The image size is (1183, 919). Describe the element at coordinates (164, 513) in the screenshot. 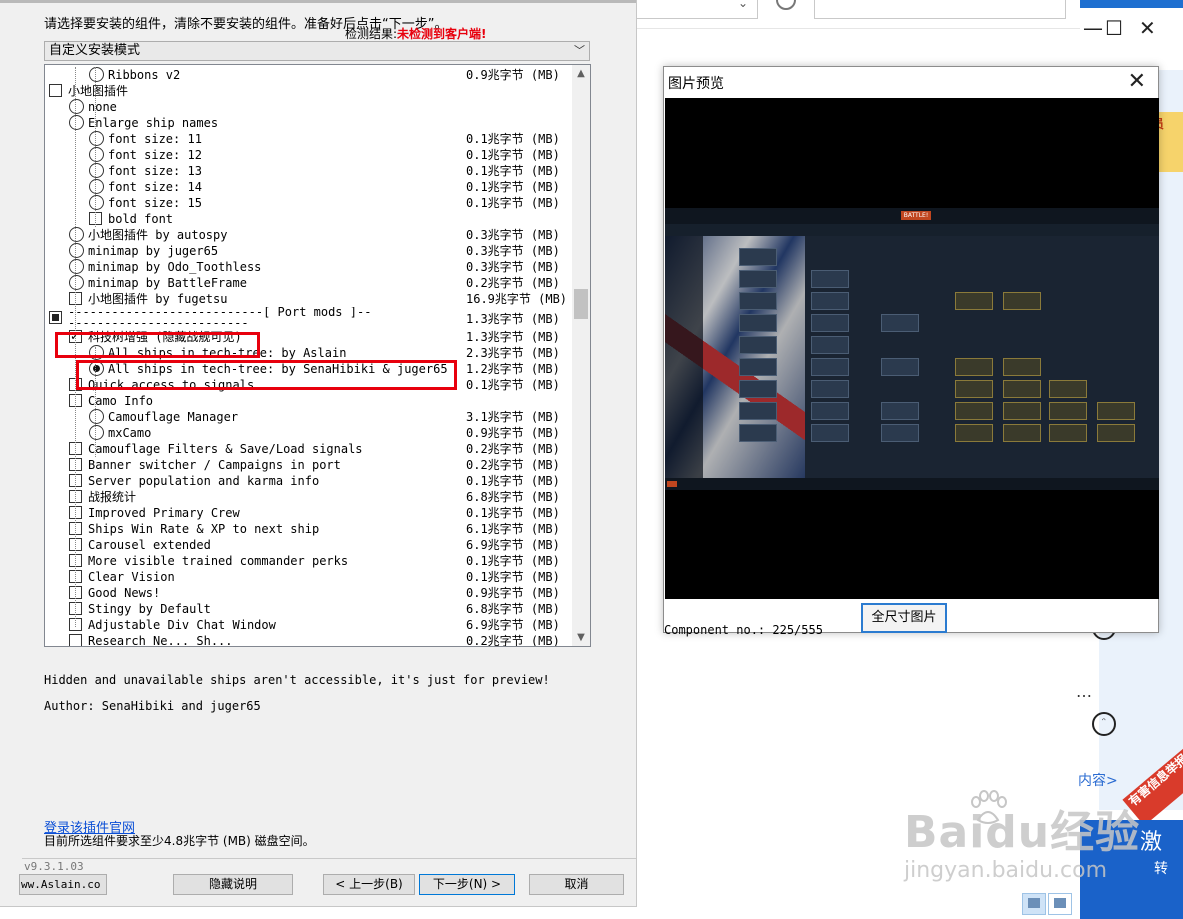

I see `component-label: Improved Primary Crew` at that location.